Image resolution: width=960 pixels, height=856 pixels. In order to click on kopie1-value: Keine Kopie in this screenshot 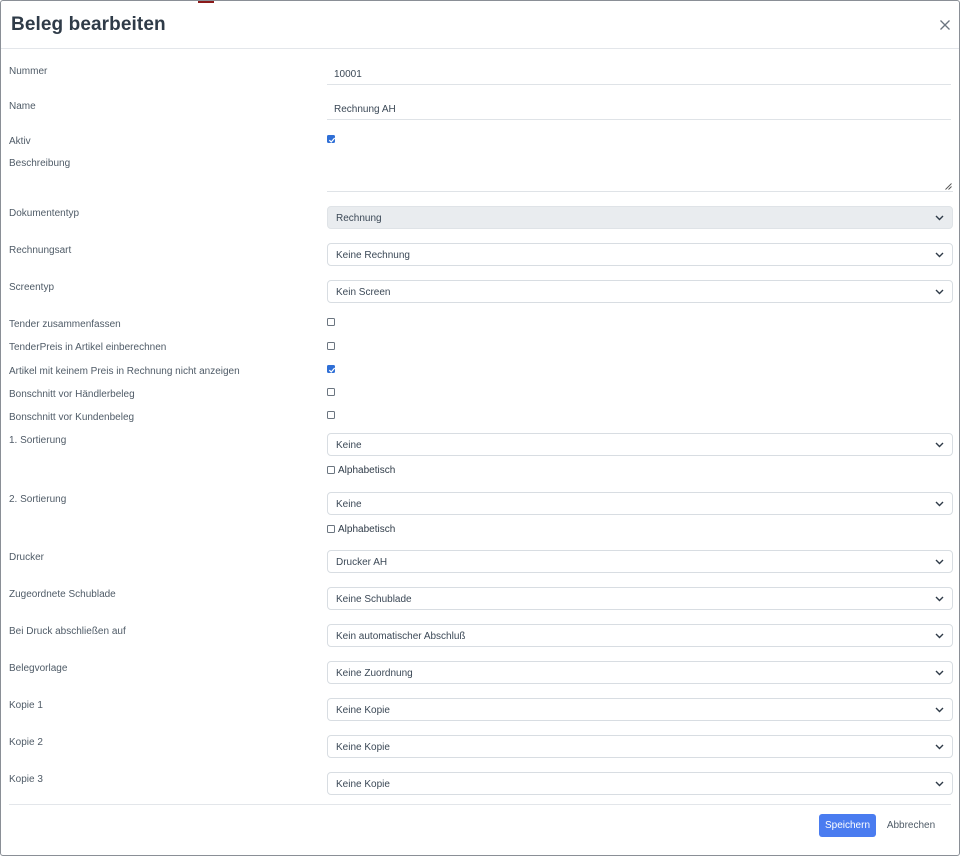, I will do `click(363, 710)`.